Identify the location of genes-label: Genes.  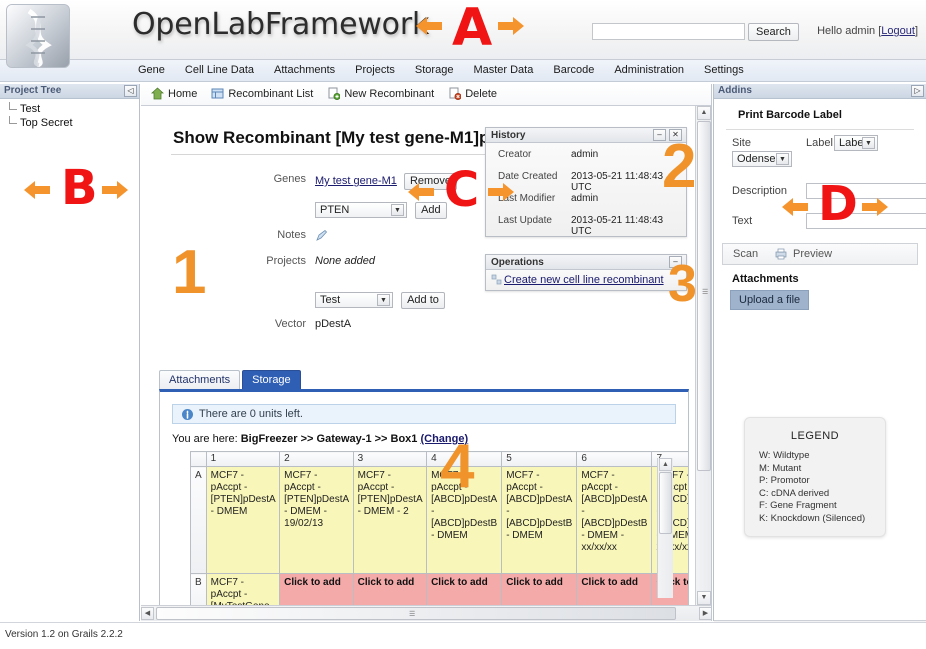
(289, 179).